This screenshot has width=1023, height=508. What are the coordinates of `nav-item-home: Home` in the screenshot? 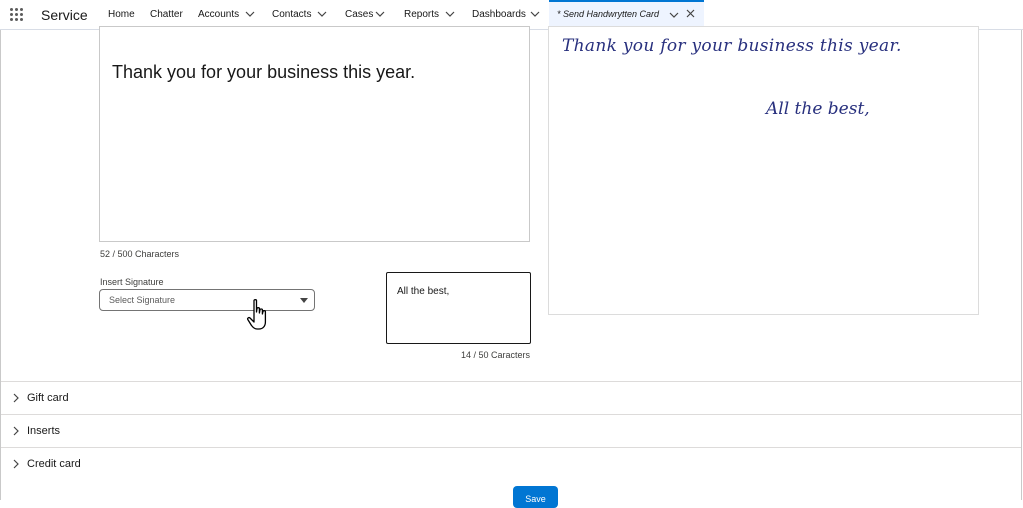 It's located at (121, 14).